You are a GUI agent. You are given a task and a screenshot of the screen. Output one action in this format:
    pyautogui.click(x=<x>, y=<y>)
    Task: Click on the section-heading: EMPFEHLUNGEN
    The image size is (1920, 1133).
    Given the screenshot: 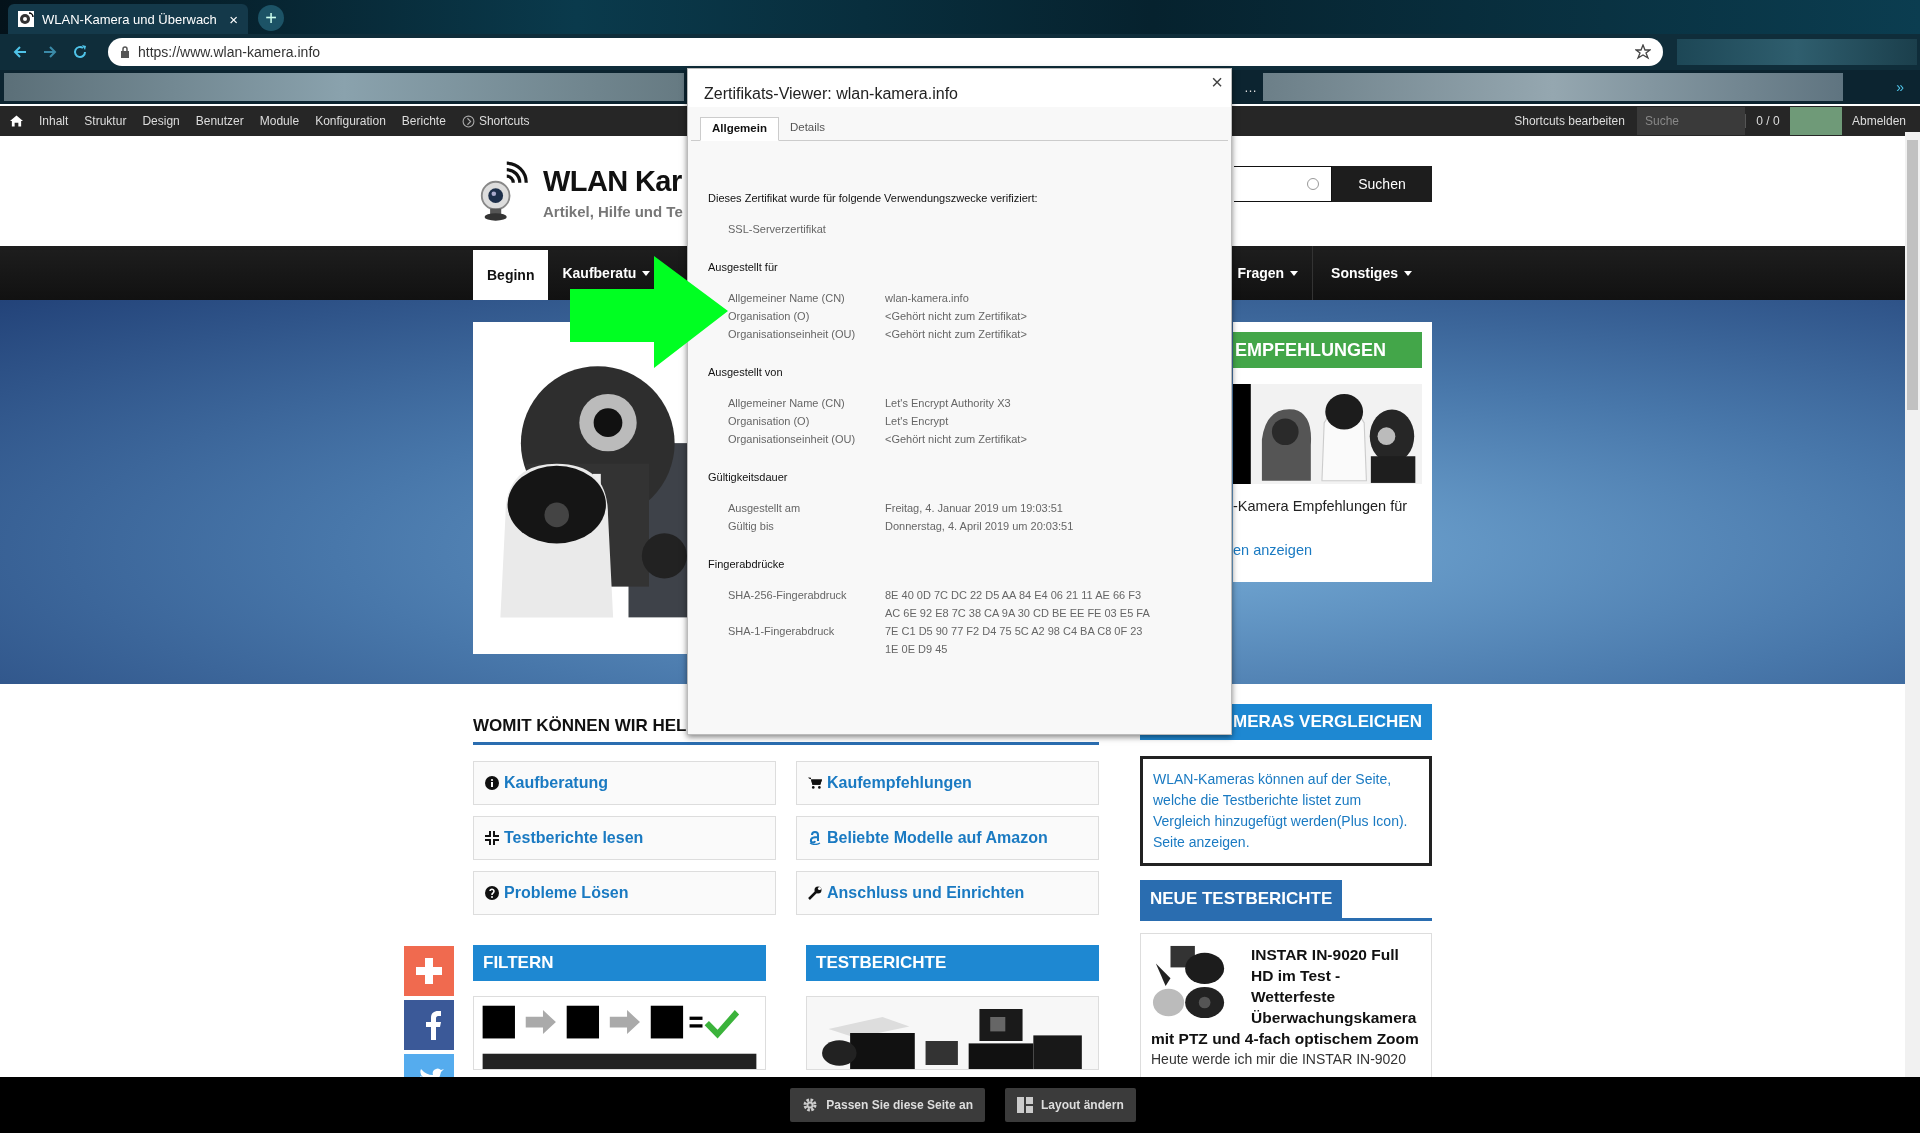 What is the action you would take?
    pyautogui.click(x=1327, y=350)
    